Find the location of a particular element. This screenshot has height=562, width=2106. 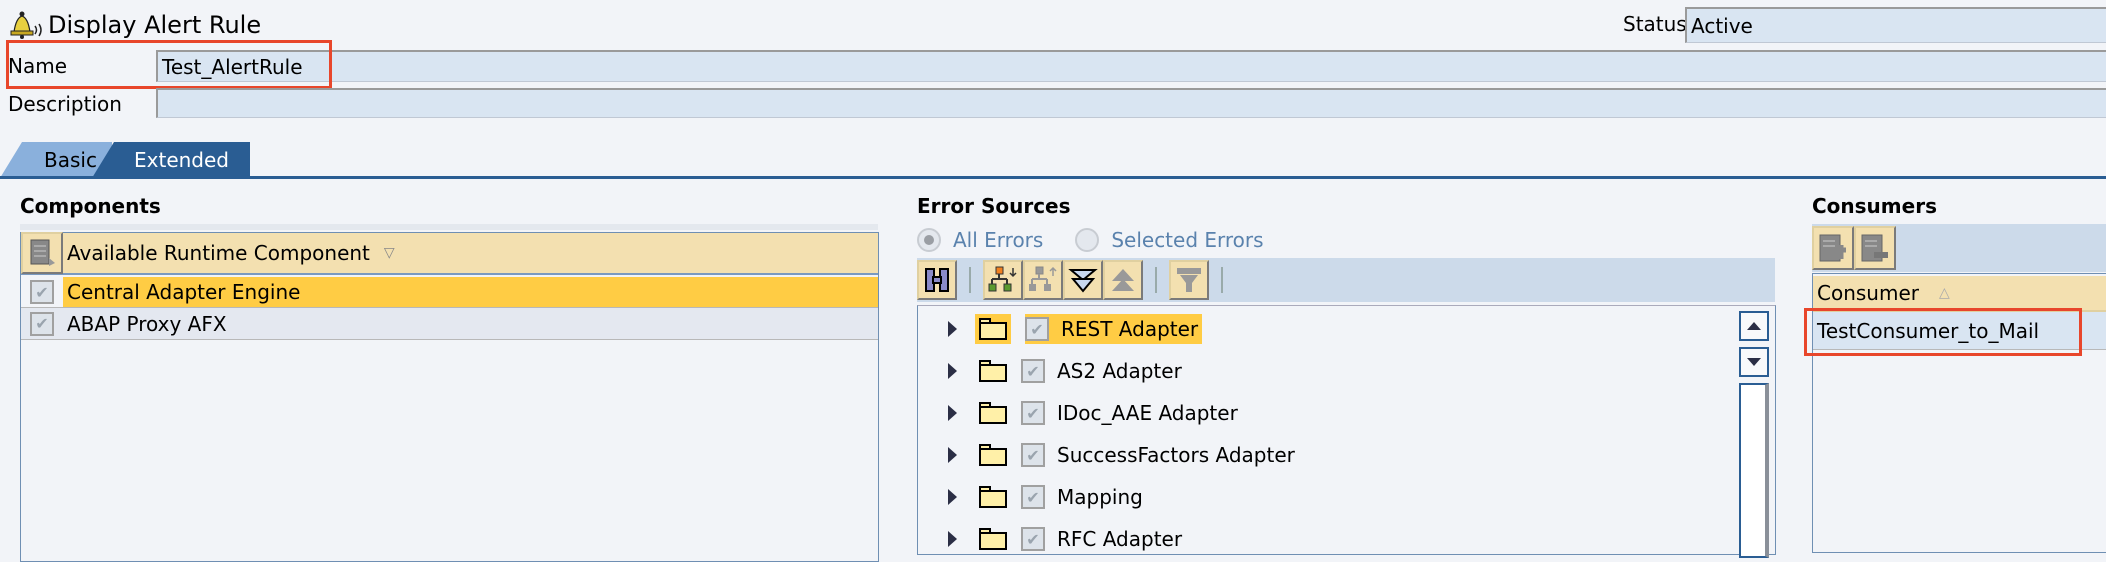

components-heading: Components is located at coordinates (90, 206).